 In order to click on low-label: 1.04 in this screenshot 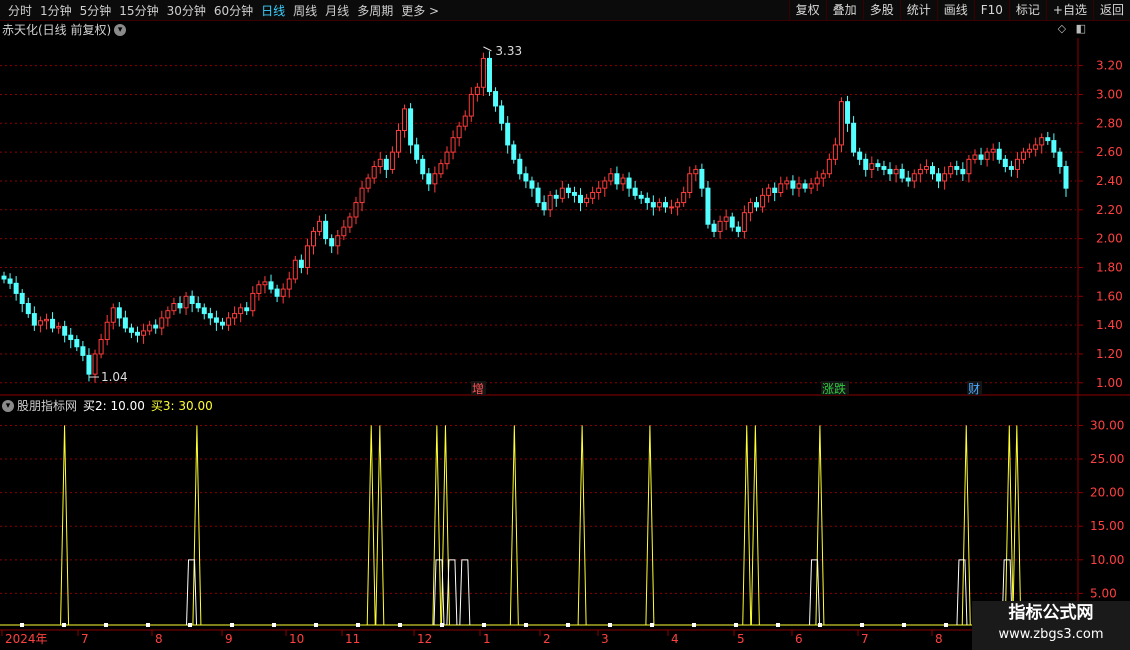, I will do `click(114, 377)`.